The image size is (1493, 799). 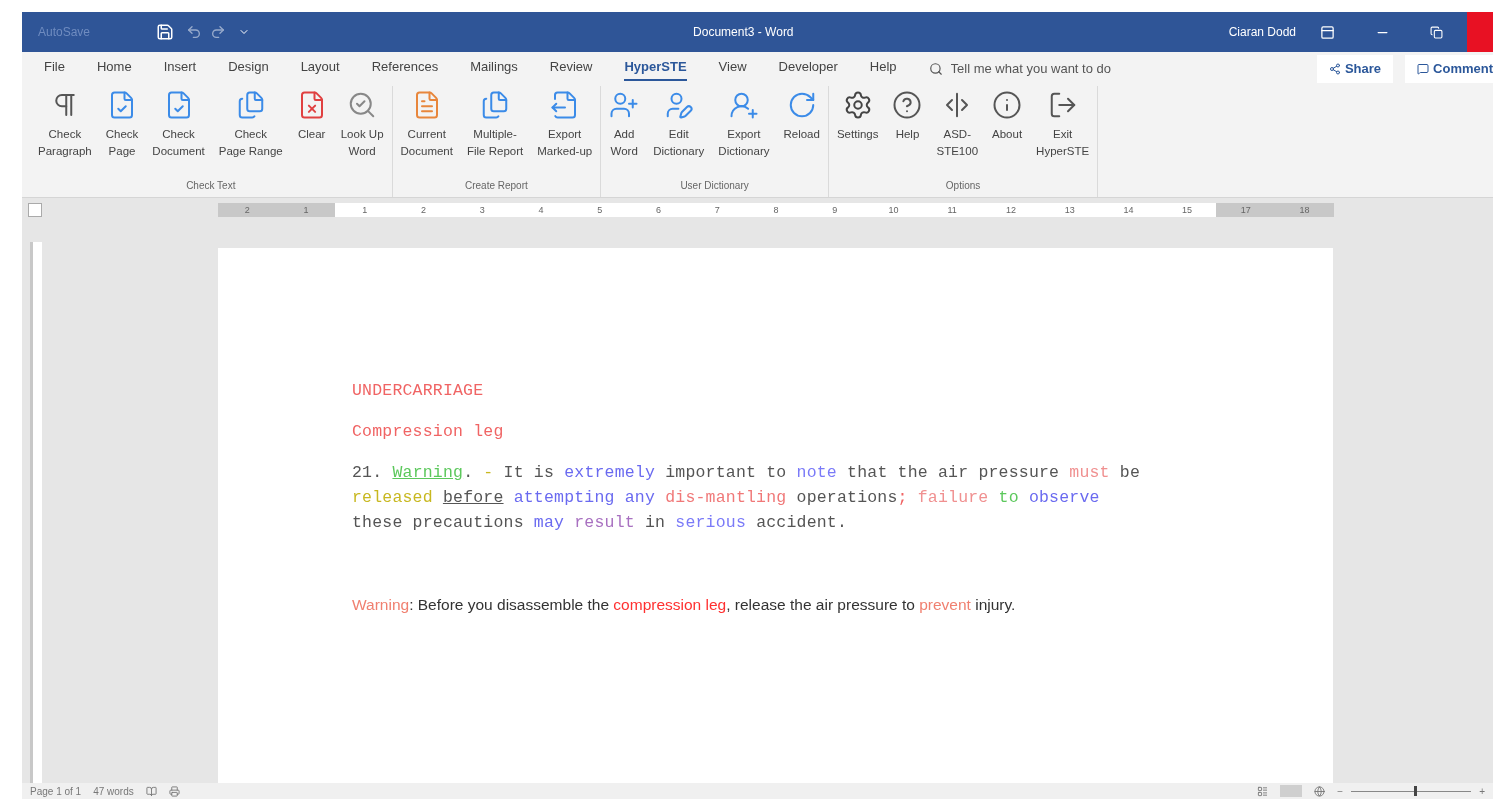 I want to click on ribbon-tab: HyperSTE, so click(x=655, y=69).